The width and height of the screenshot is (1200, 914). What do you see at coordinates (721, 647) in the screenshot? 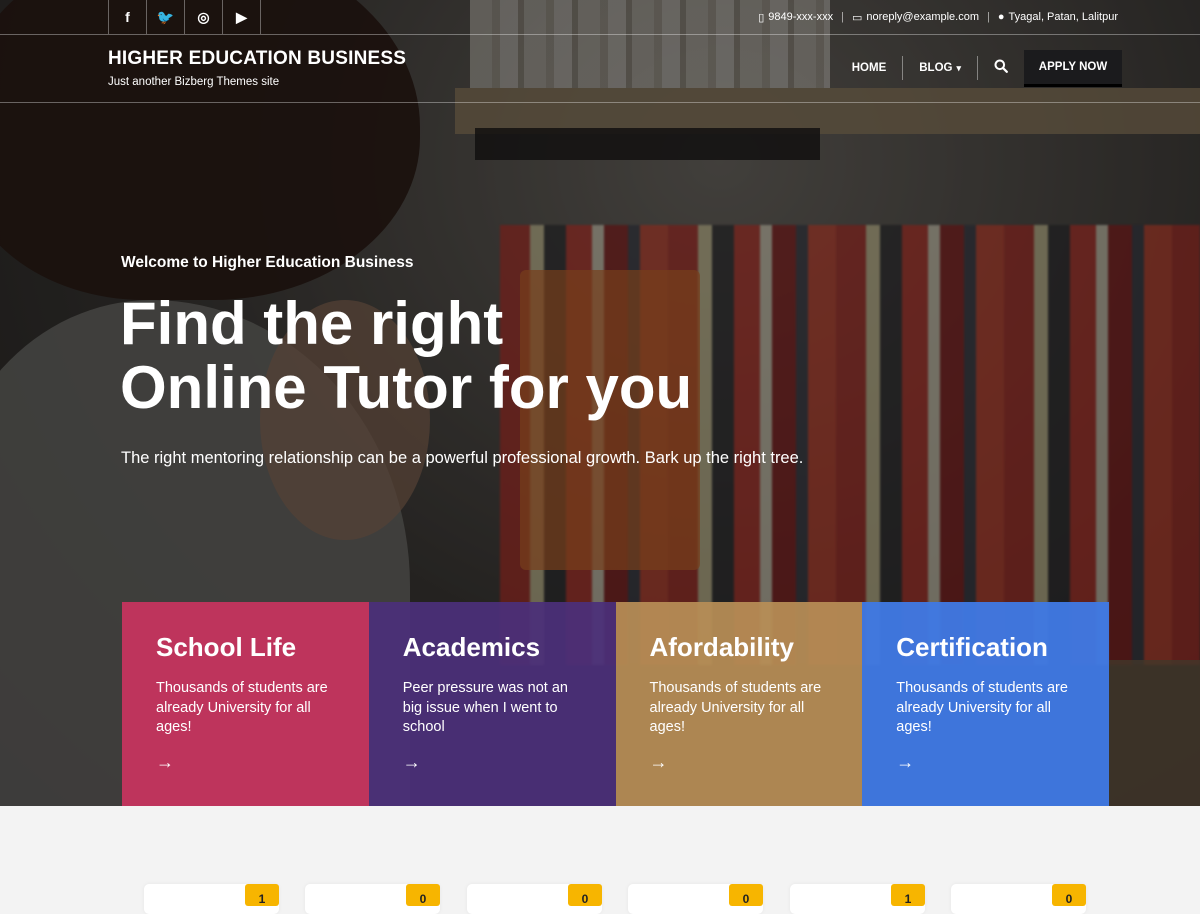
I see `card-title: Afordability` at bounding box center [721, 647].